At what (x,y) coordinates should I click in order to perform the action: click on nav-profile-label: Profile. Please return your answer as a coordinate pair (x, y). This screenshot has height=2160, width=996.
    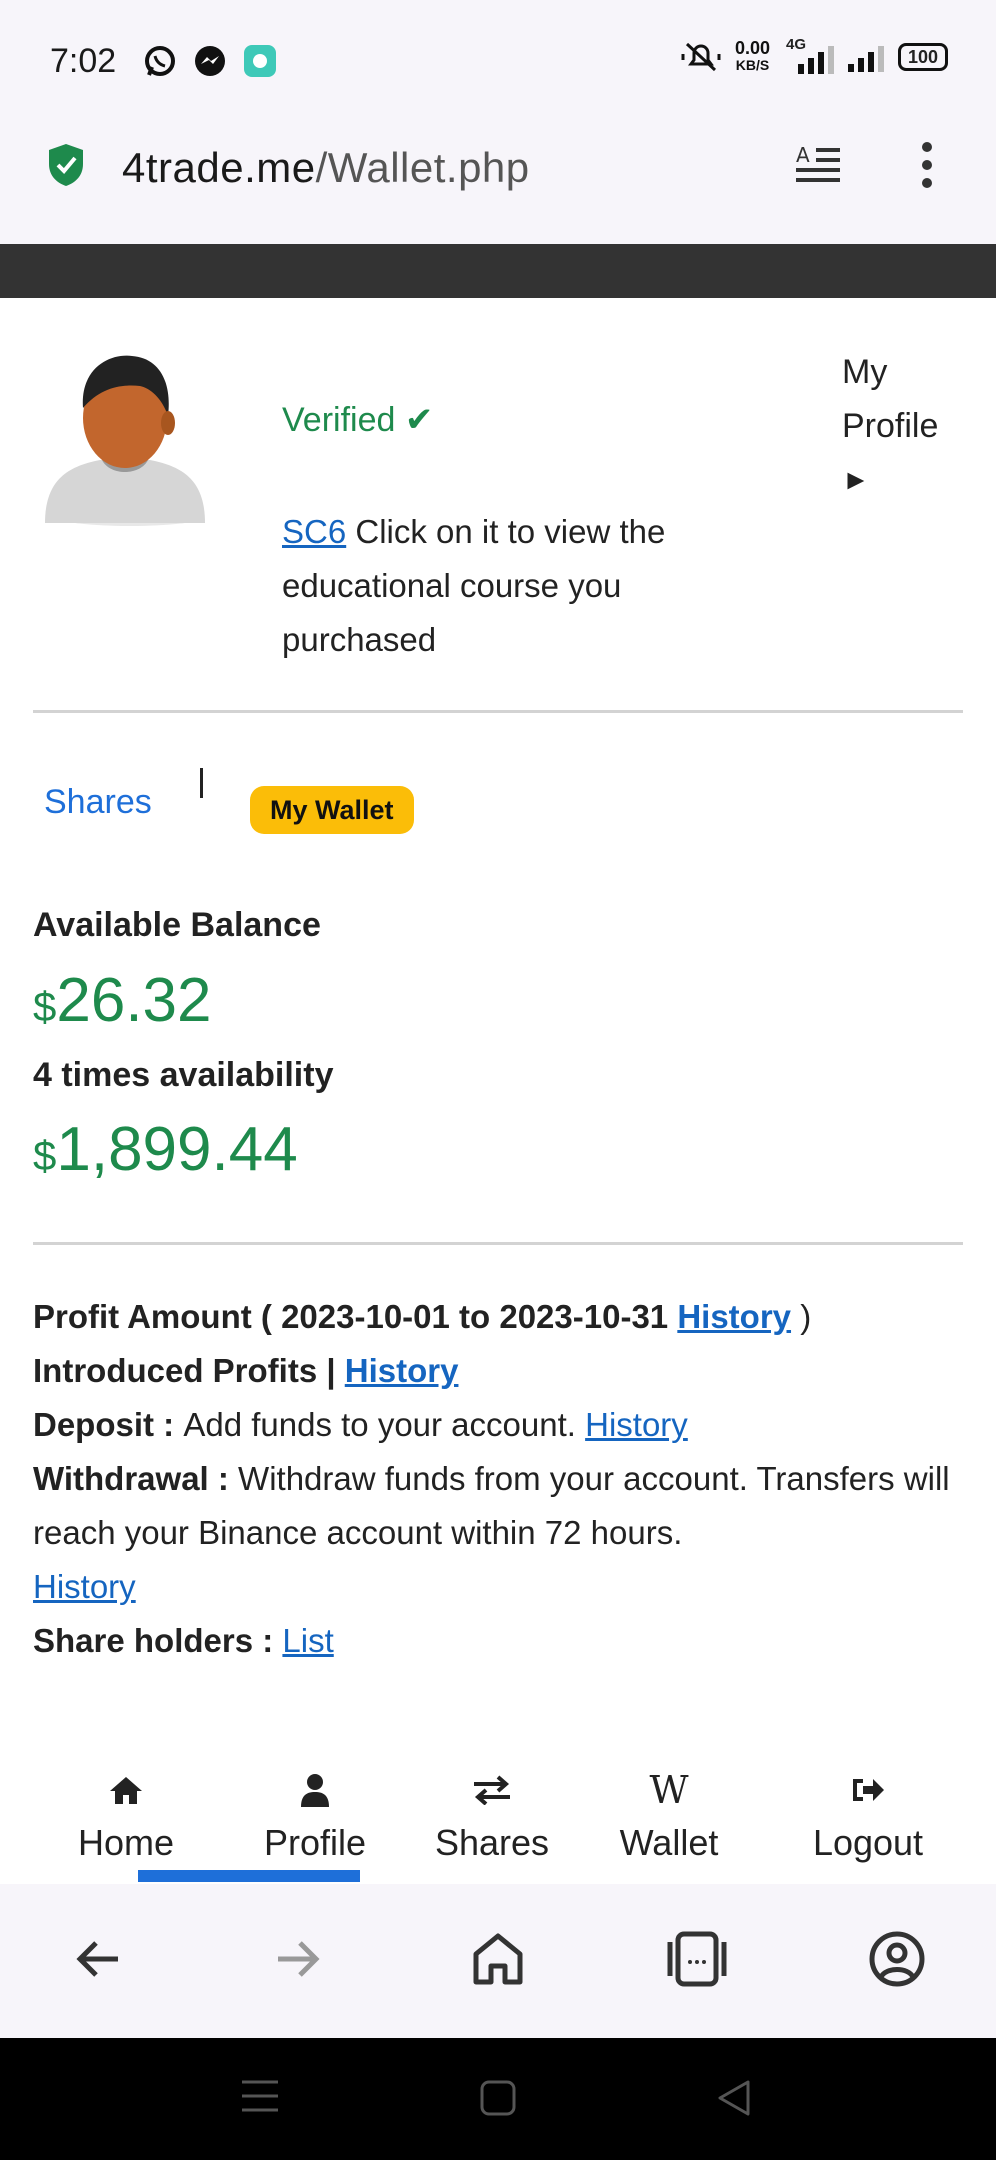
    Looking at the image, I should click on (315, 1842).